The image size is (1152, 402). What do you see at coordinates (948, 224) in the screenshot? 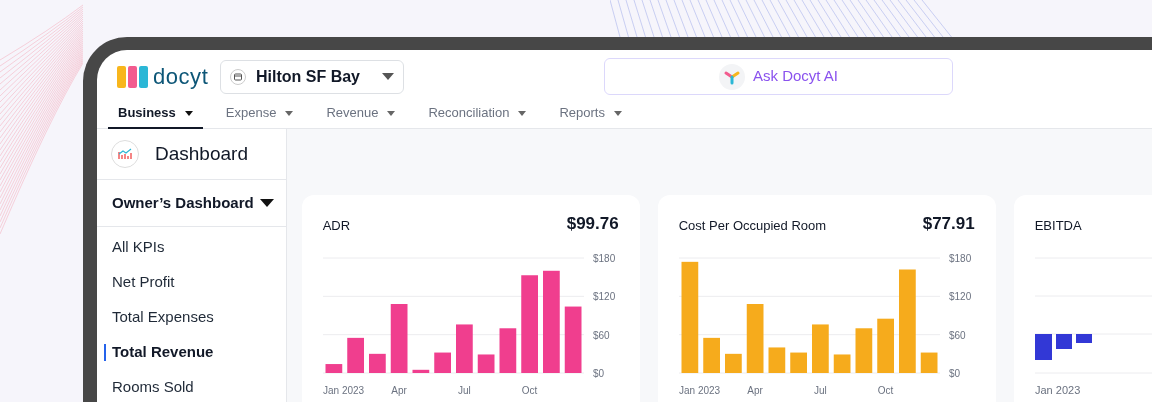
I see `kpi-value: $77.91` at bounding box center [948, 224].